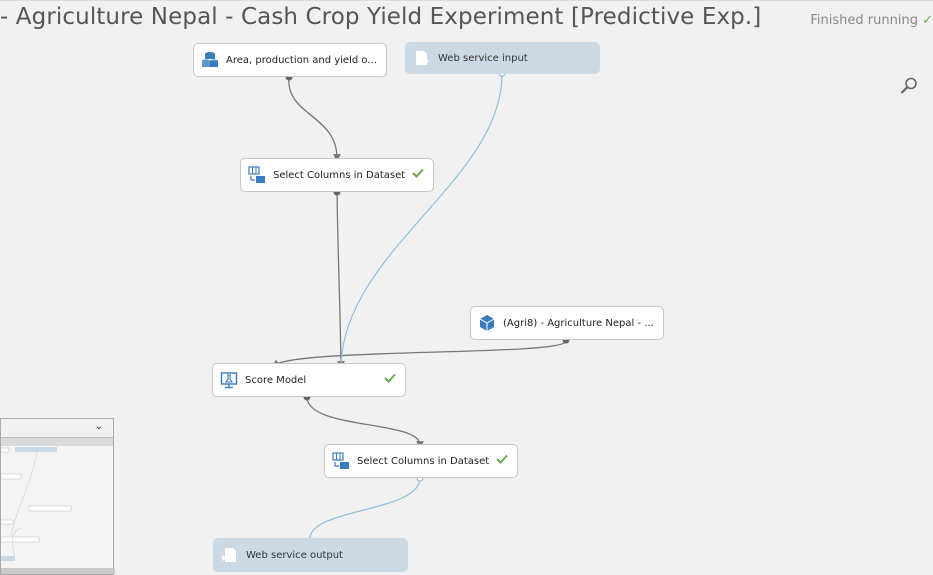 This screenshot has width=933, height=575. Describe the element at coordinates (339, 175) in the screenshot. I see `node-select-columns-1-label: Select Columns in Dataset` at that location.